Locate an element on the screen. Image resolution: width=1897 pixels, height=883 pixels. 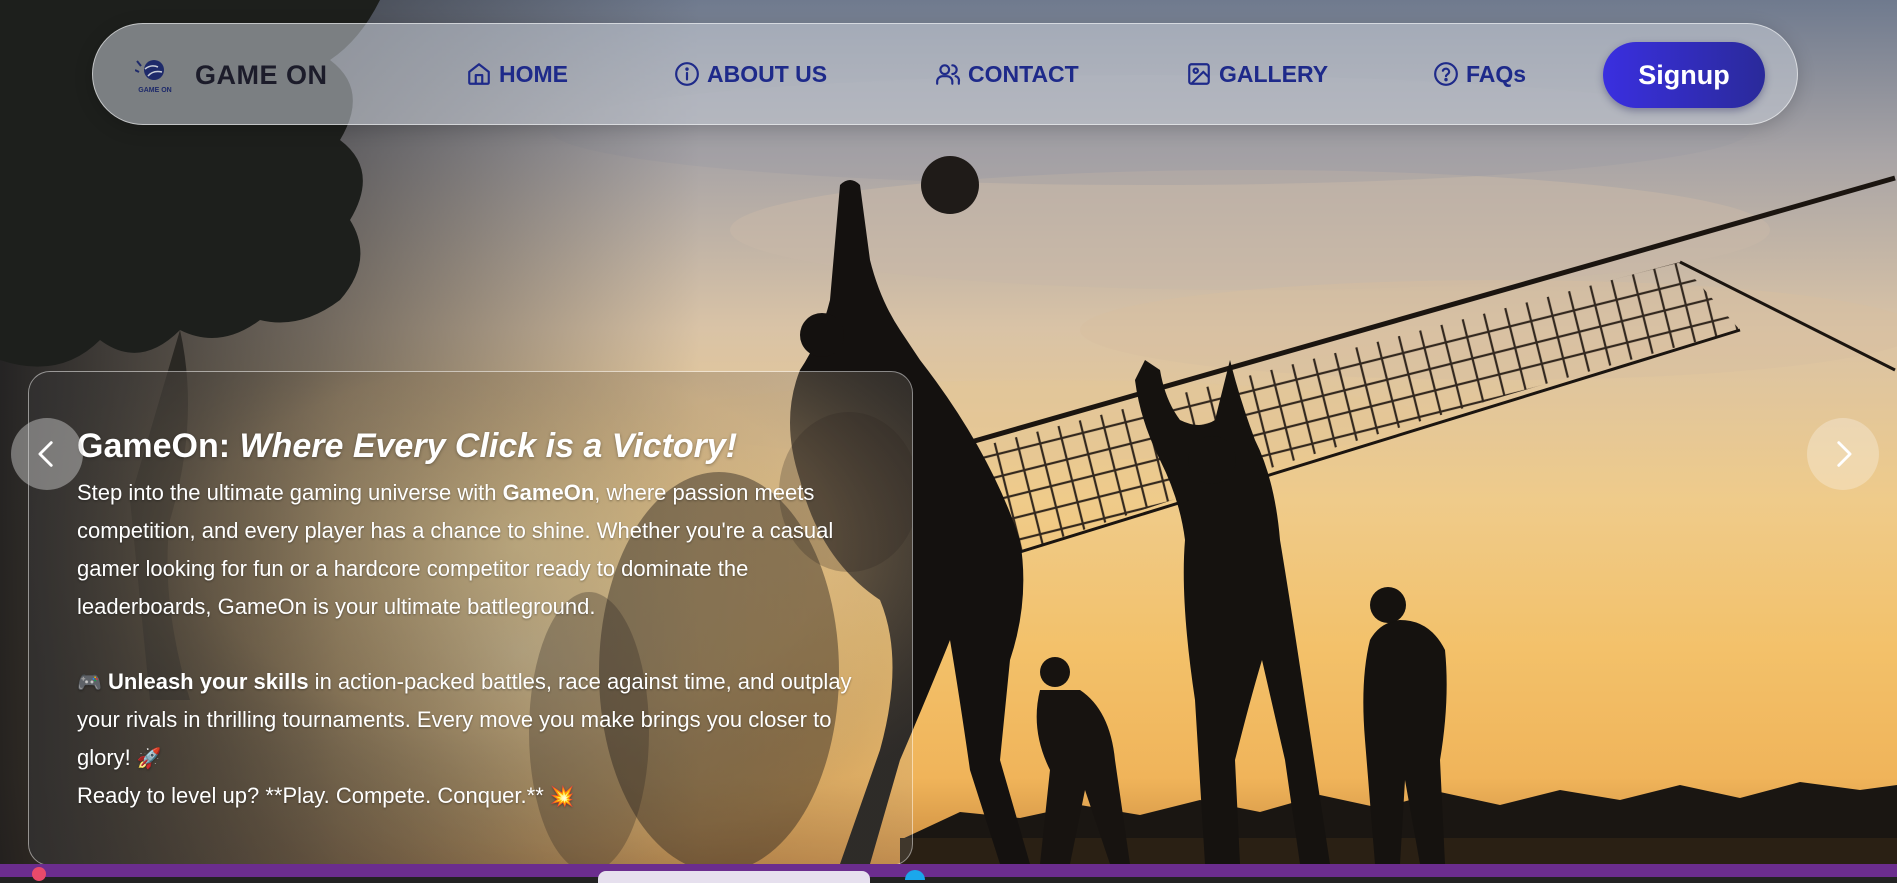
gamepad-icon: 🎮 is located at coordinates (89, 682).